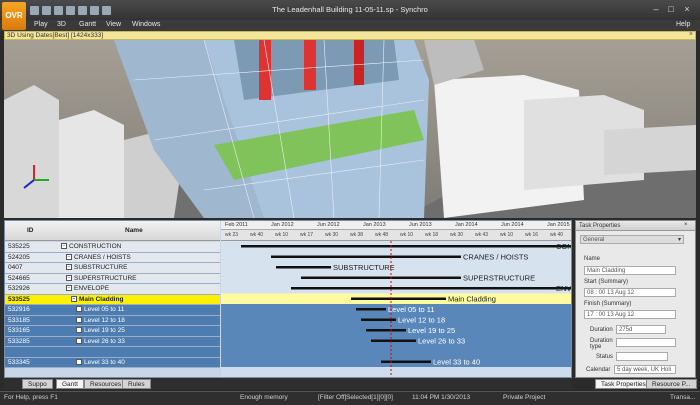 This screenshot has height=405, width=700. What do you see at coordinates (19, 309) in the screenshot?
I see `task-id: 532916` at bounding box center [19, 309].